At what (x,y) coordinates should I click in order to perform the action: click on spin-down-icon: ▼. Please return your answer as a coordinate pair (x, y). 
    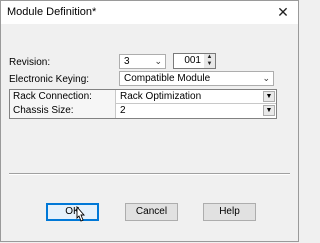
    Looking at the image, I should click on (209, 64).